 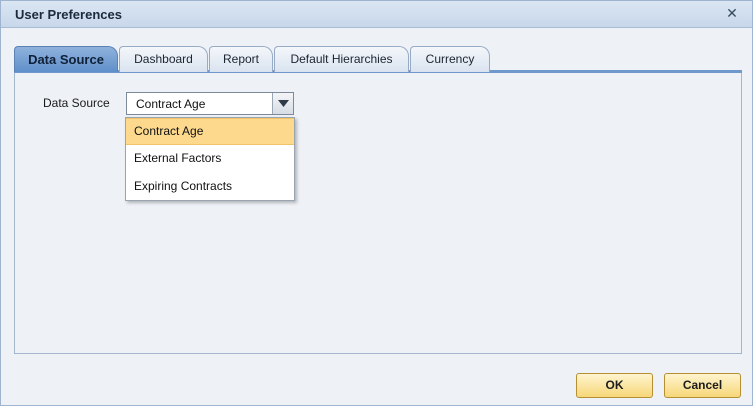 I want to click on chevron-down-icon, so click(x=283, y=103).